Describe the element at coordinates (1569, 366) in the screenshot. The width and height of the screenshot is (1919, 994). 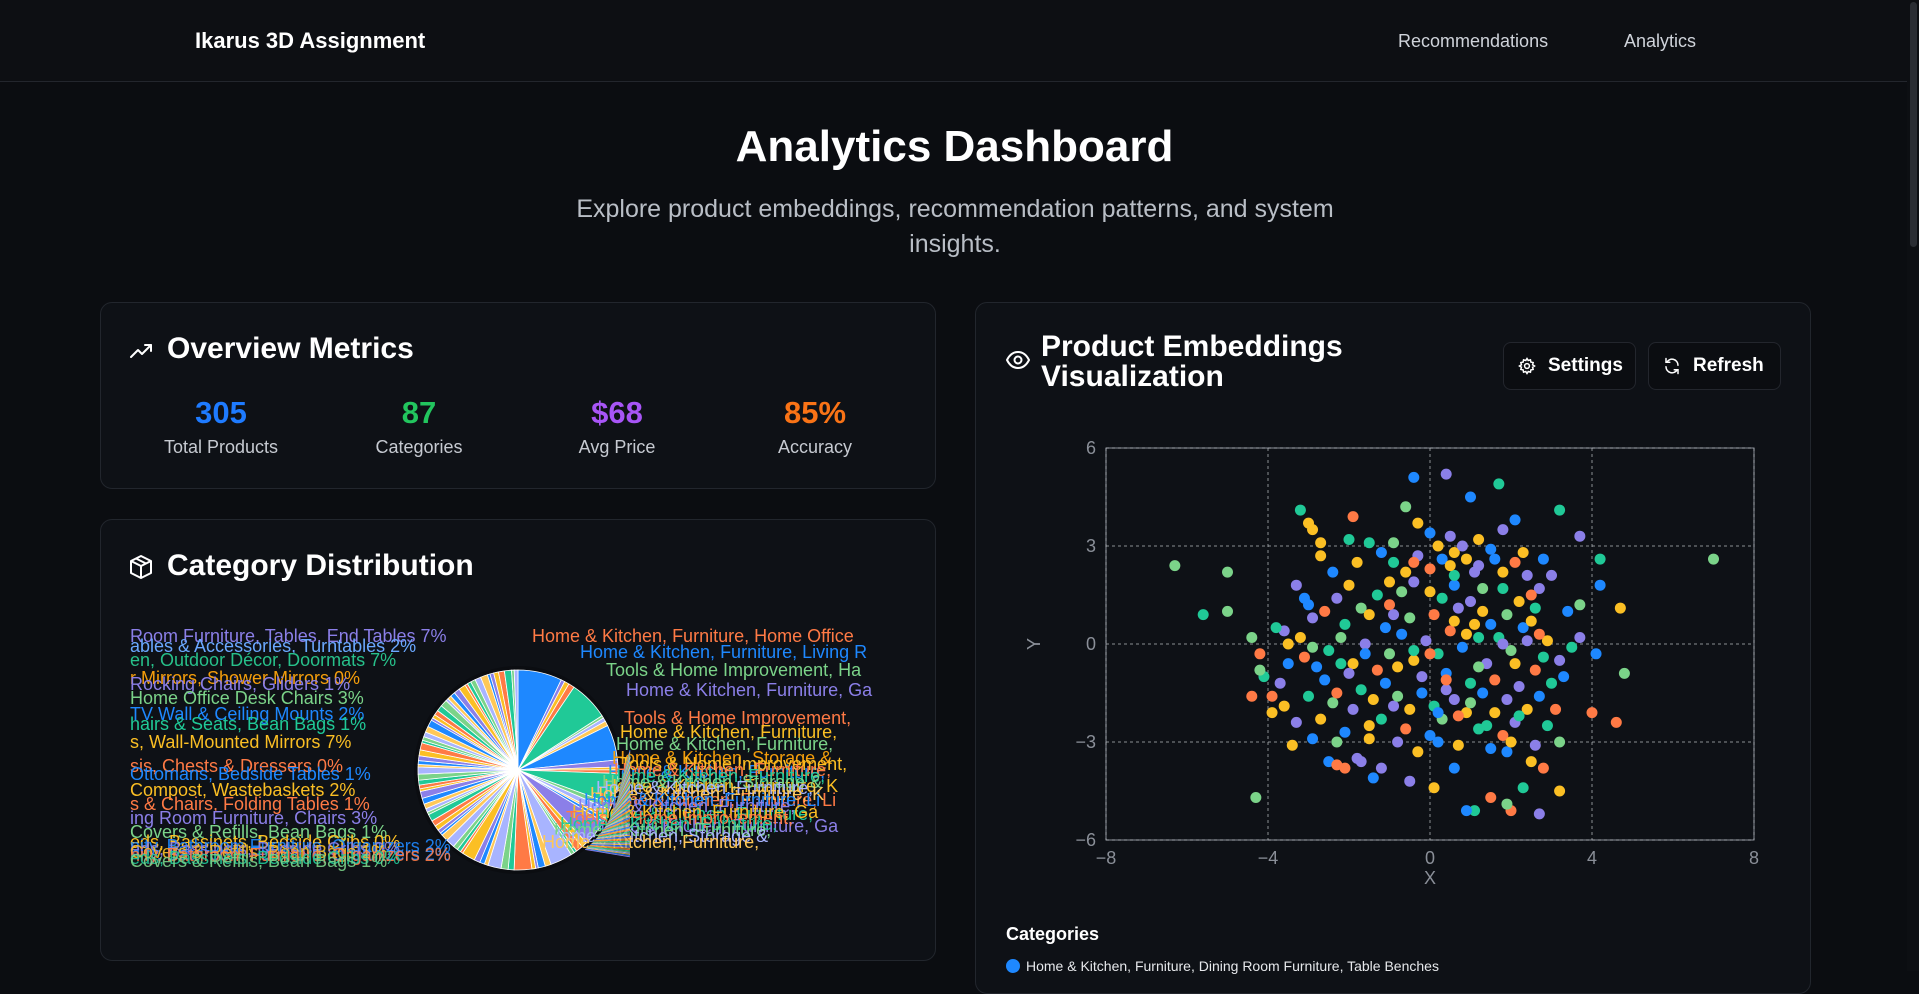
I see `settings-button: Settings` at that location.